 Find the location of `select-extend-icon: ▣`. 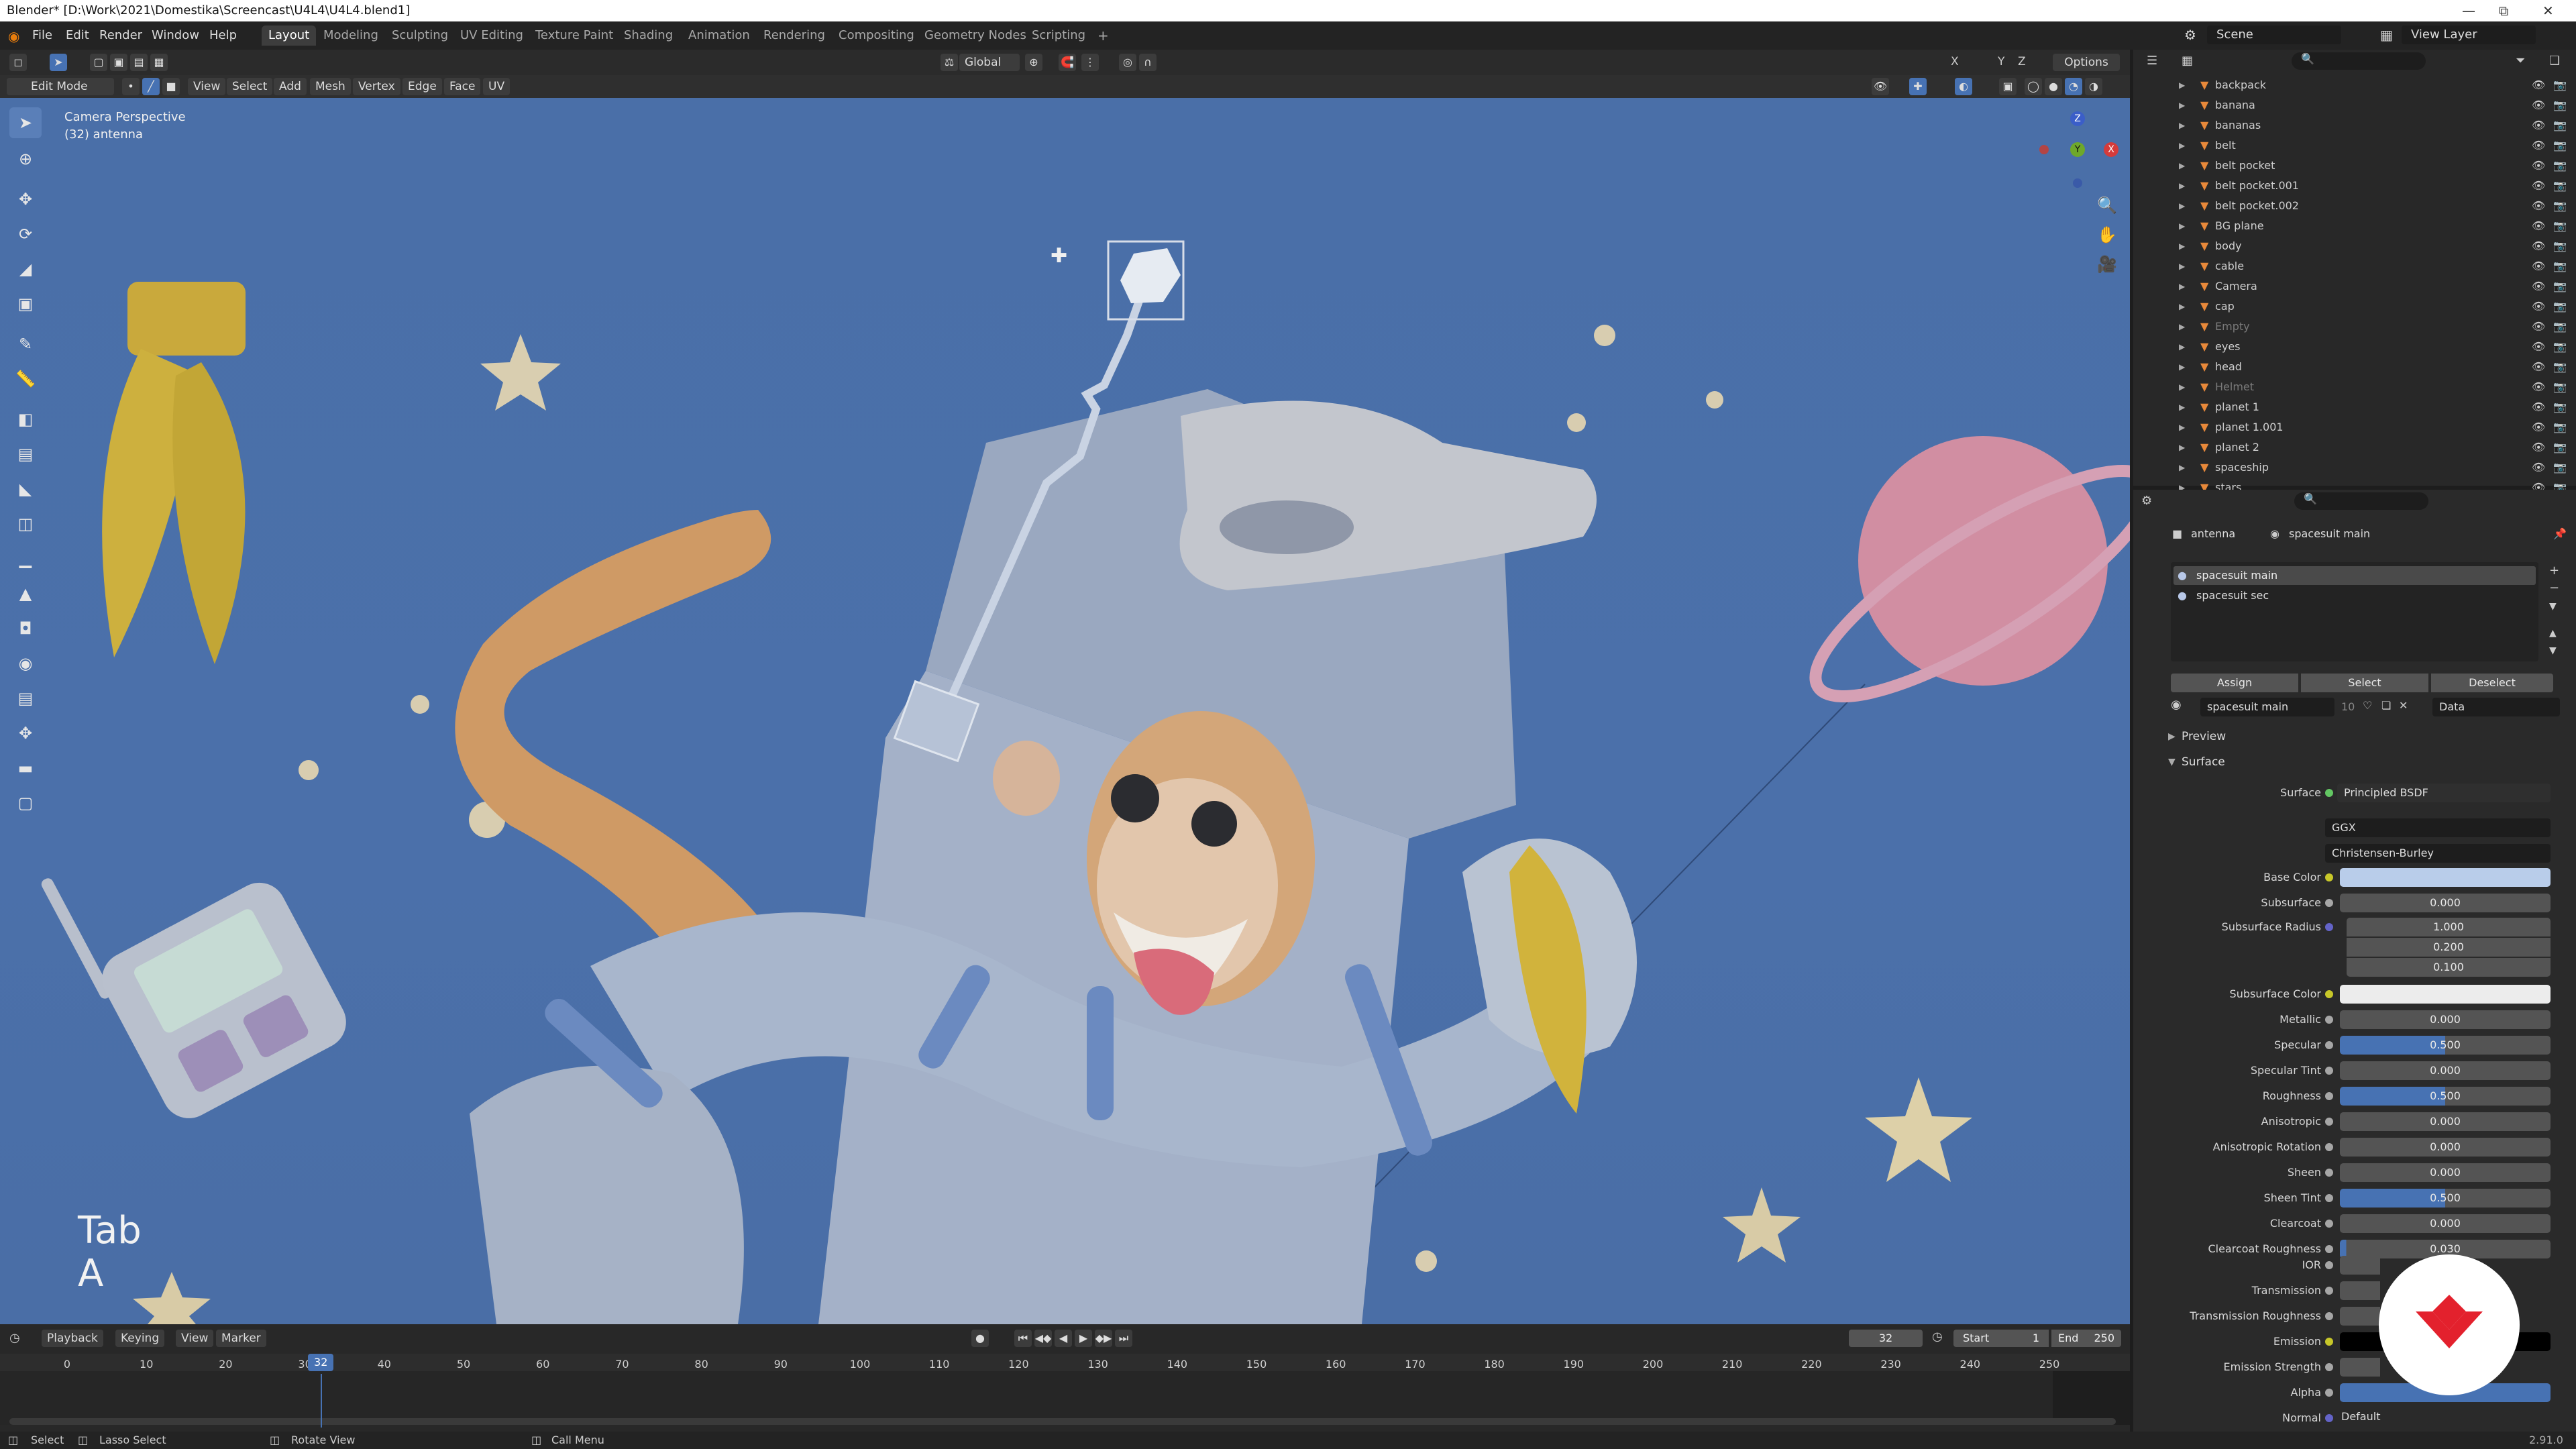

select-extend-icon: ▣ is located at coordinates (118, 62).